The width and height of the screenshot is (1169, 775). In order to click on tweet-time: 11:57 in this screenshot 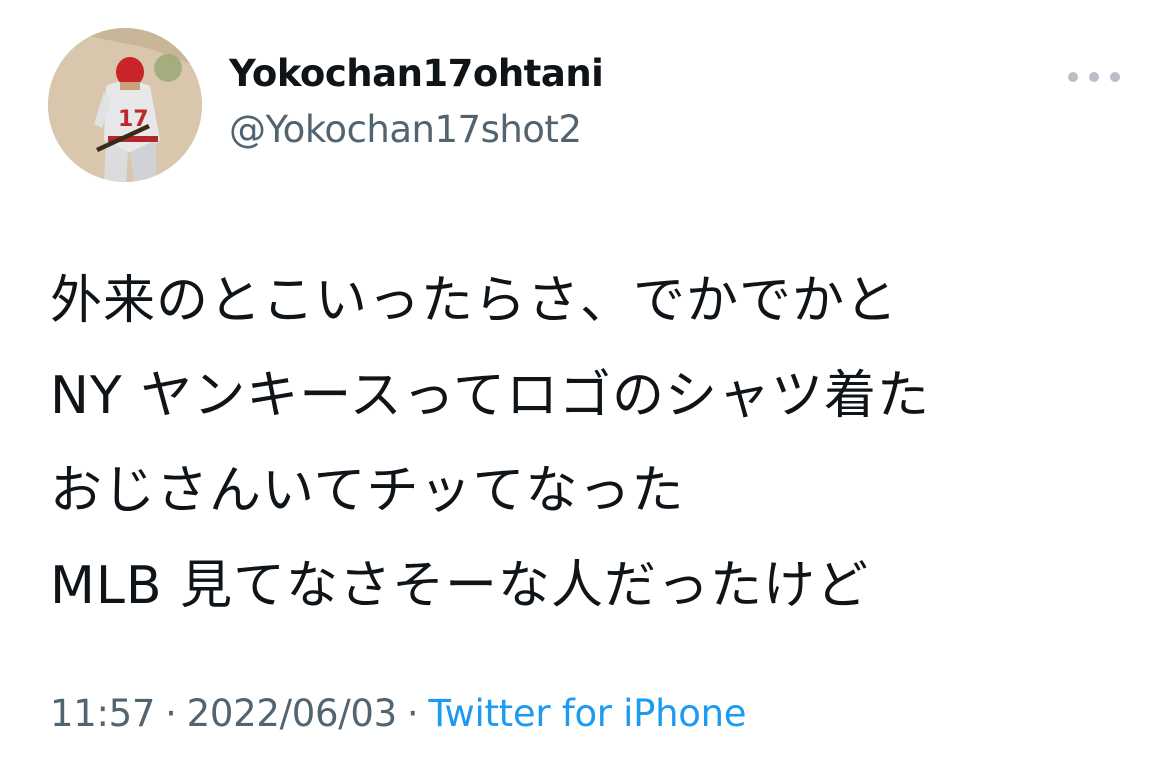, I will do `click(102, 713)`.